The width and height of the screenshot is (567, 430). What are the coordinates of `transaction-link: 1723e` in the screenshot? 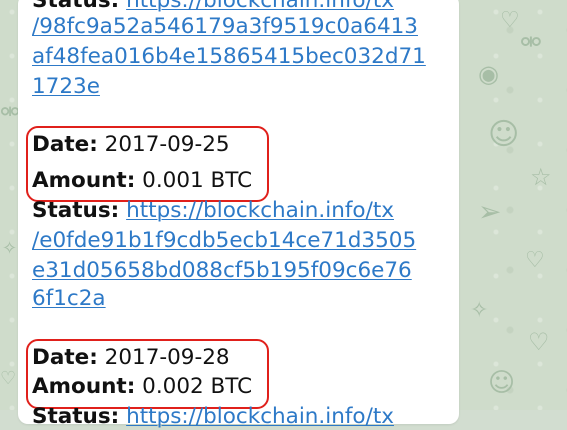 It's located at (66, 87).